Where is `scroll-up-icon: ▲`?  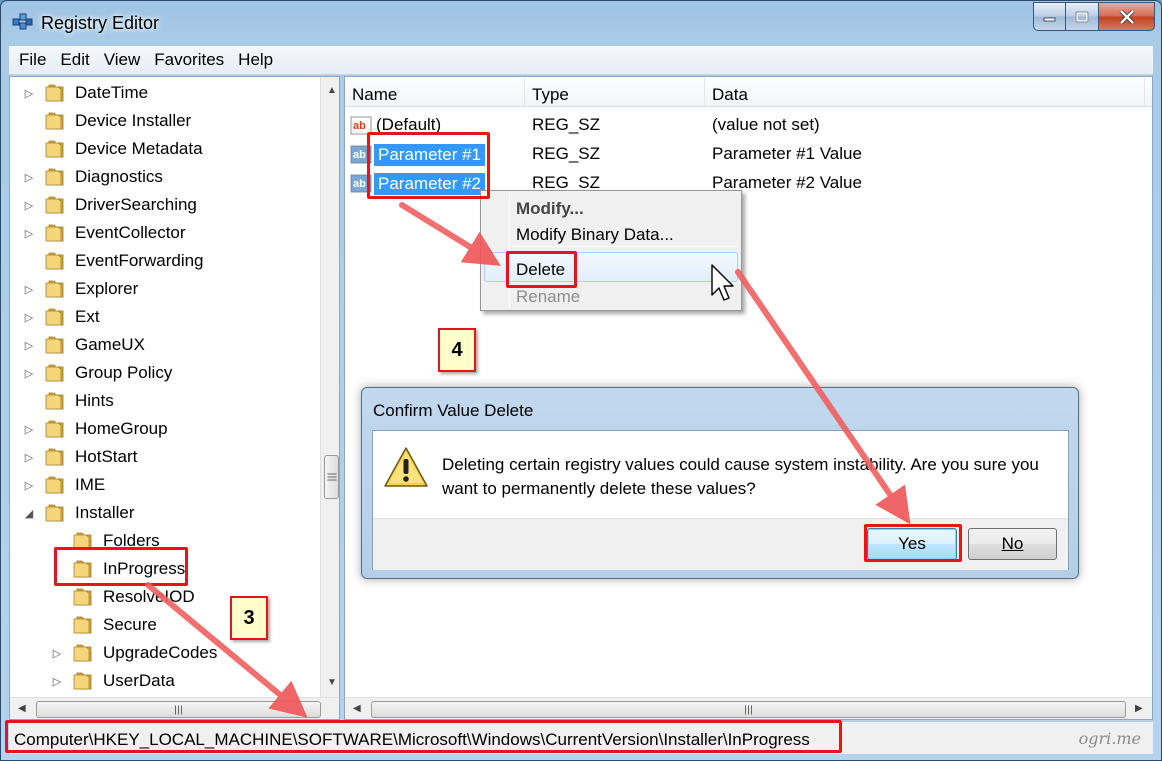
scroll-up-icon: ▲ is located at coordinates (332, 90).